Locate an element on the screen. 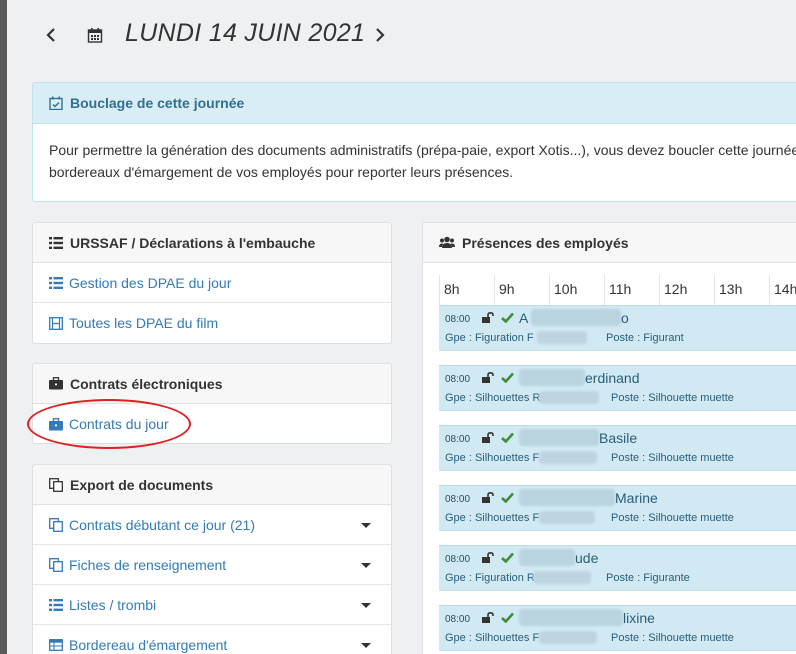  dpae-film-link: Toutes les DPAE du film is located at coordinates (212, 323).